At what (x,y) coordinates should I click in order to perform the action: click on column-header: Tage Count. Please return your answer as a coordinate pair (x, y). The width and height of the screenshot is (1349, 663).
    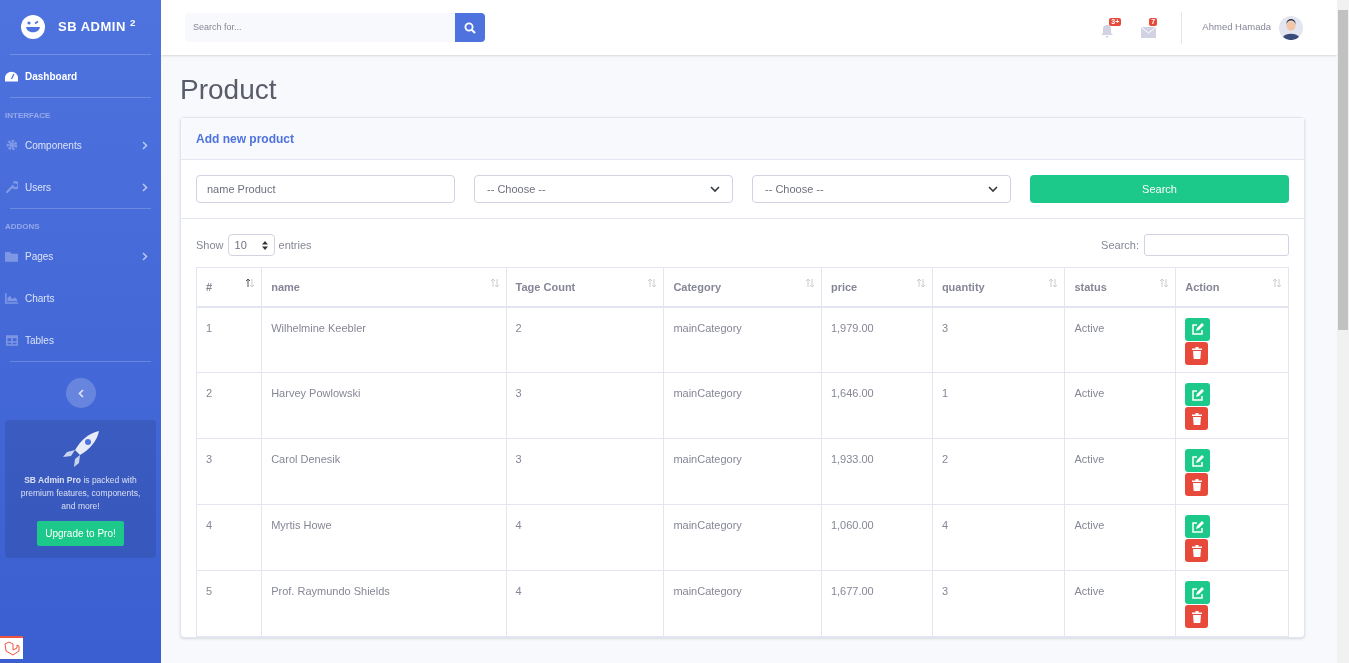
    Looking at the image, I should click on (585, 287).